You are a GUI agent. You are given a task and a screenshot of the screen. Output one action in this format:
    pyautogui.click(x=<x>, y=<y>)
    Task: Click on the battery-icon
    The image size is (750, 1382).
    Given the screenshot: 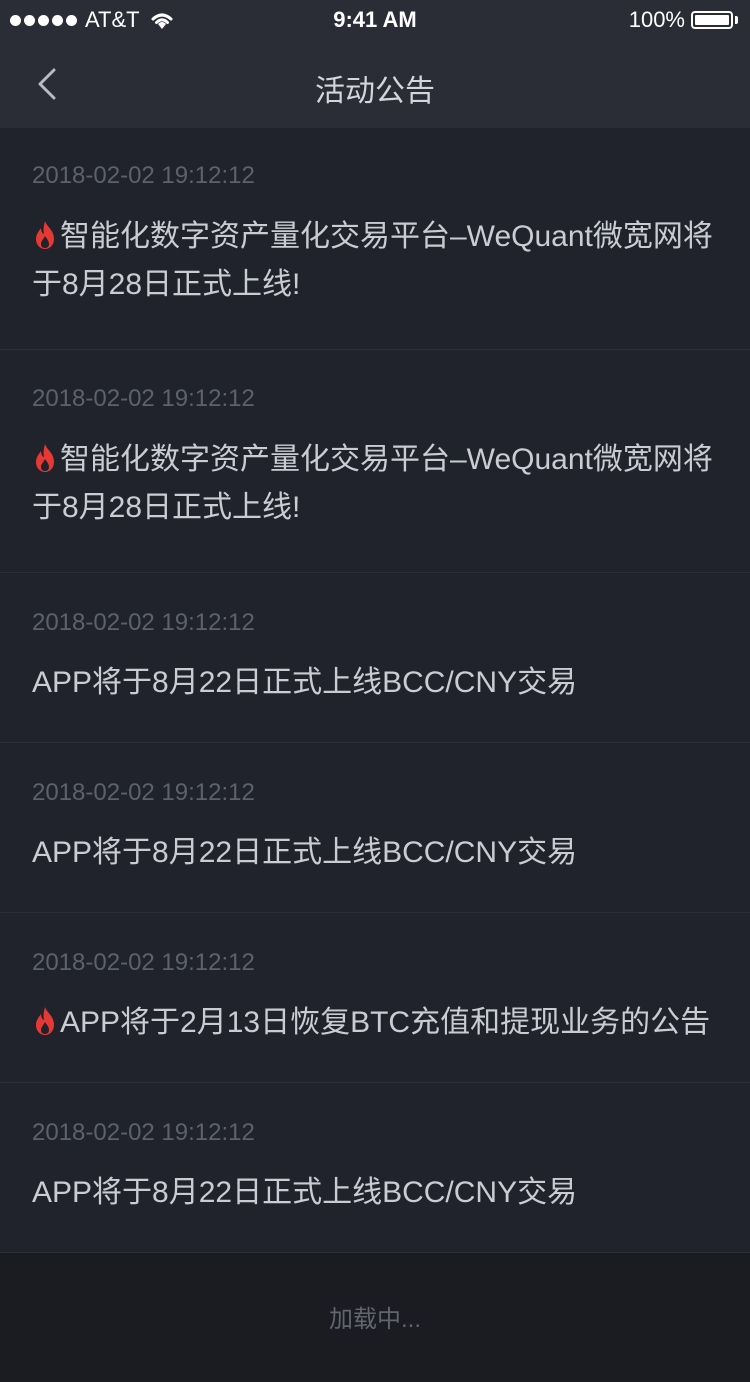 What is the action you would take?
    pyautogui.click(x=712, y=20)
    